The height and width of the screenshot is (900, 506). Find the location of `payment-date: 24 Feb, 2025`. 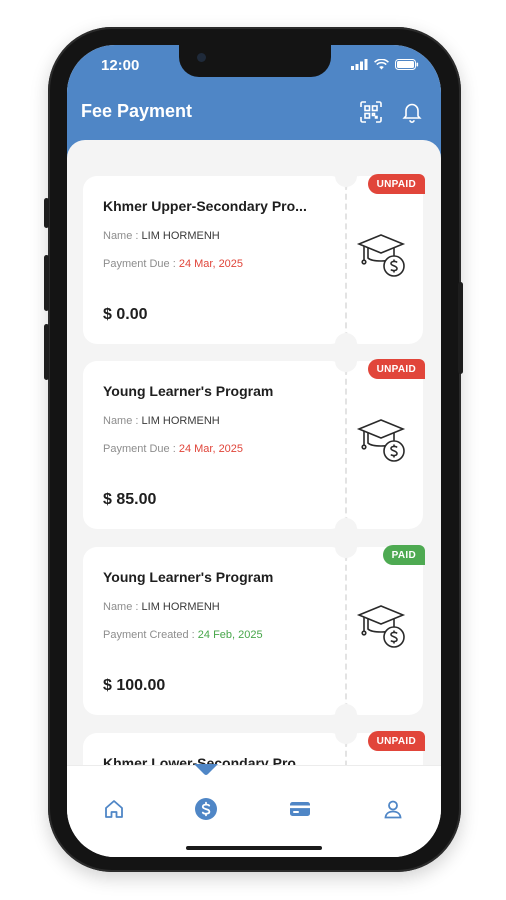

payment-date: 24 Feb, 2025 is located at coordinates (230, 635).